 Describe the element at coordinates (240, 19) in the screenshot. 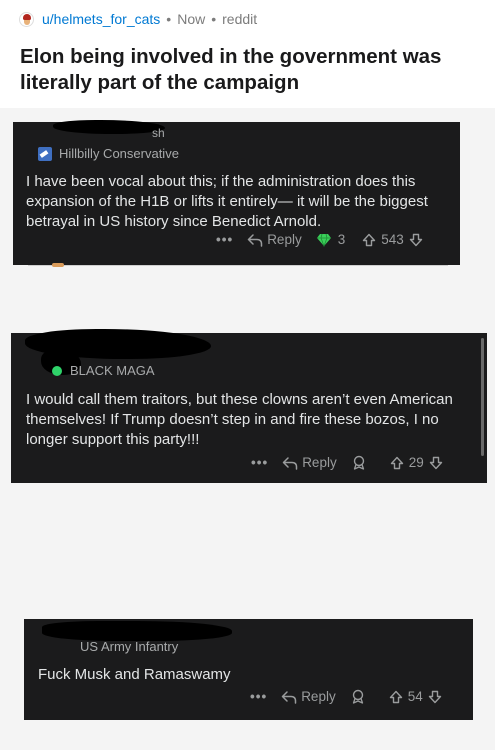

I see `post-source: reddit` at that location.